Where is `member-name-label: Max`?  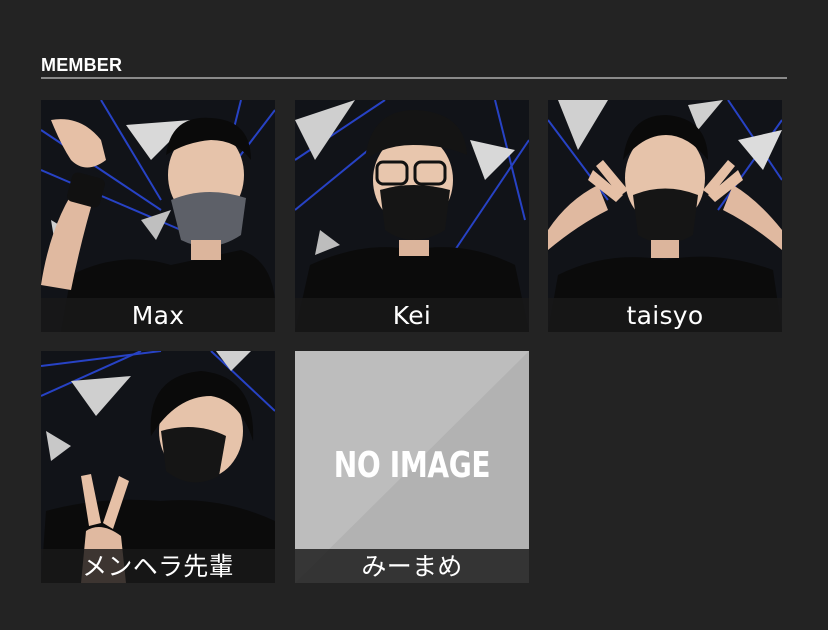 member-name-label: Max is located at coordinates (158, 315).